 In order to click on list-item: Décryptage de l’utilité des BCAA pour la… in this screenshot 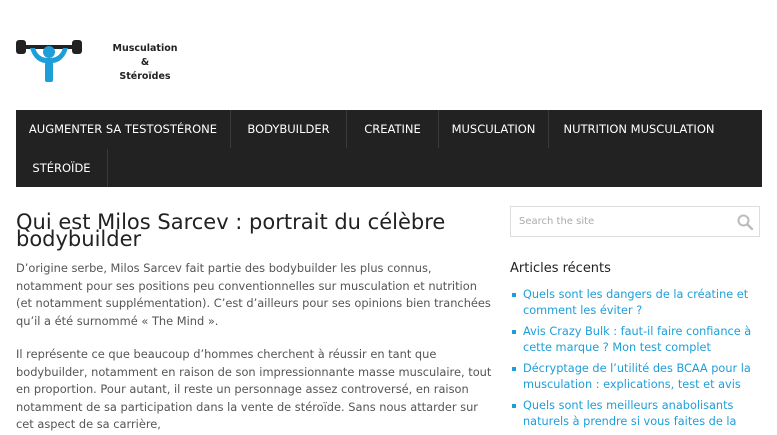, I will do `click(635, 376)`.